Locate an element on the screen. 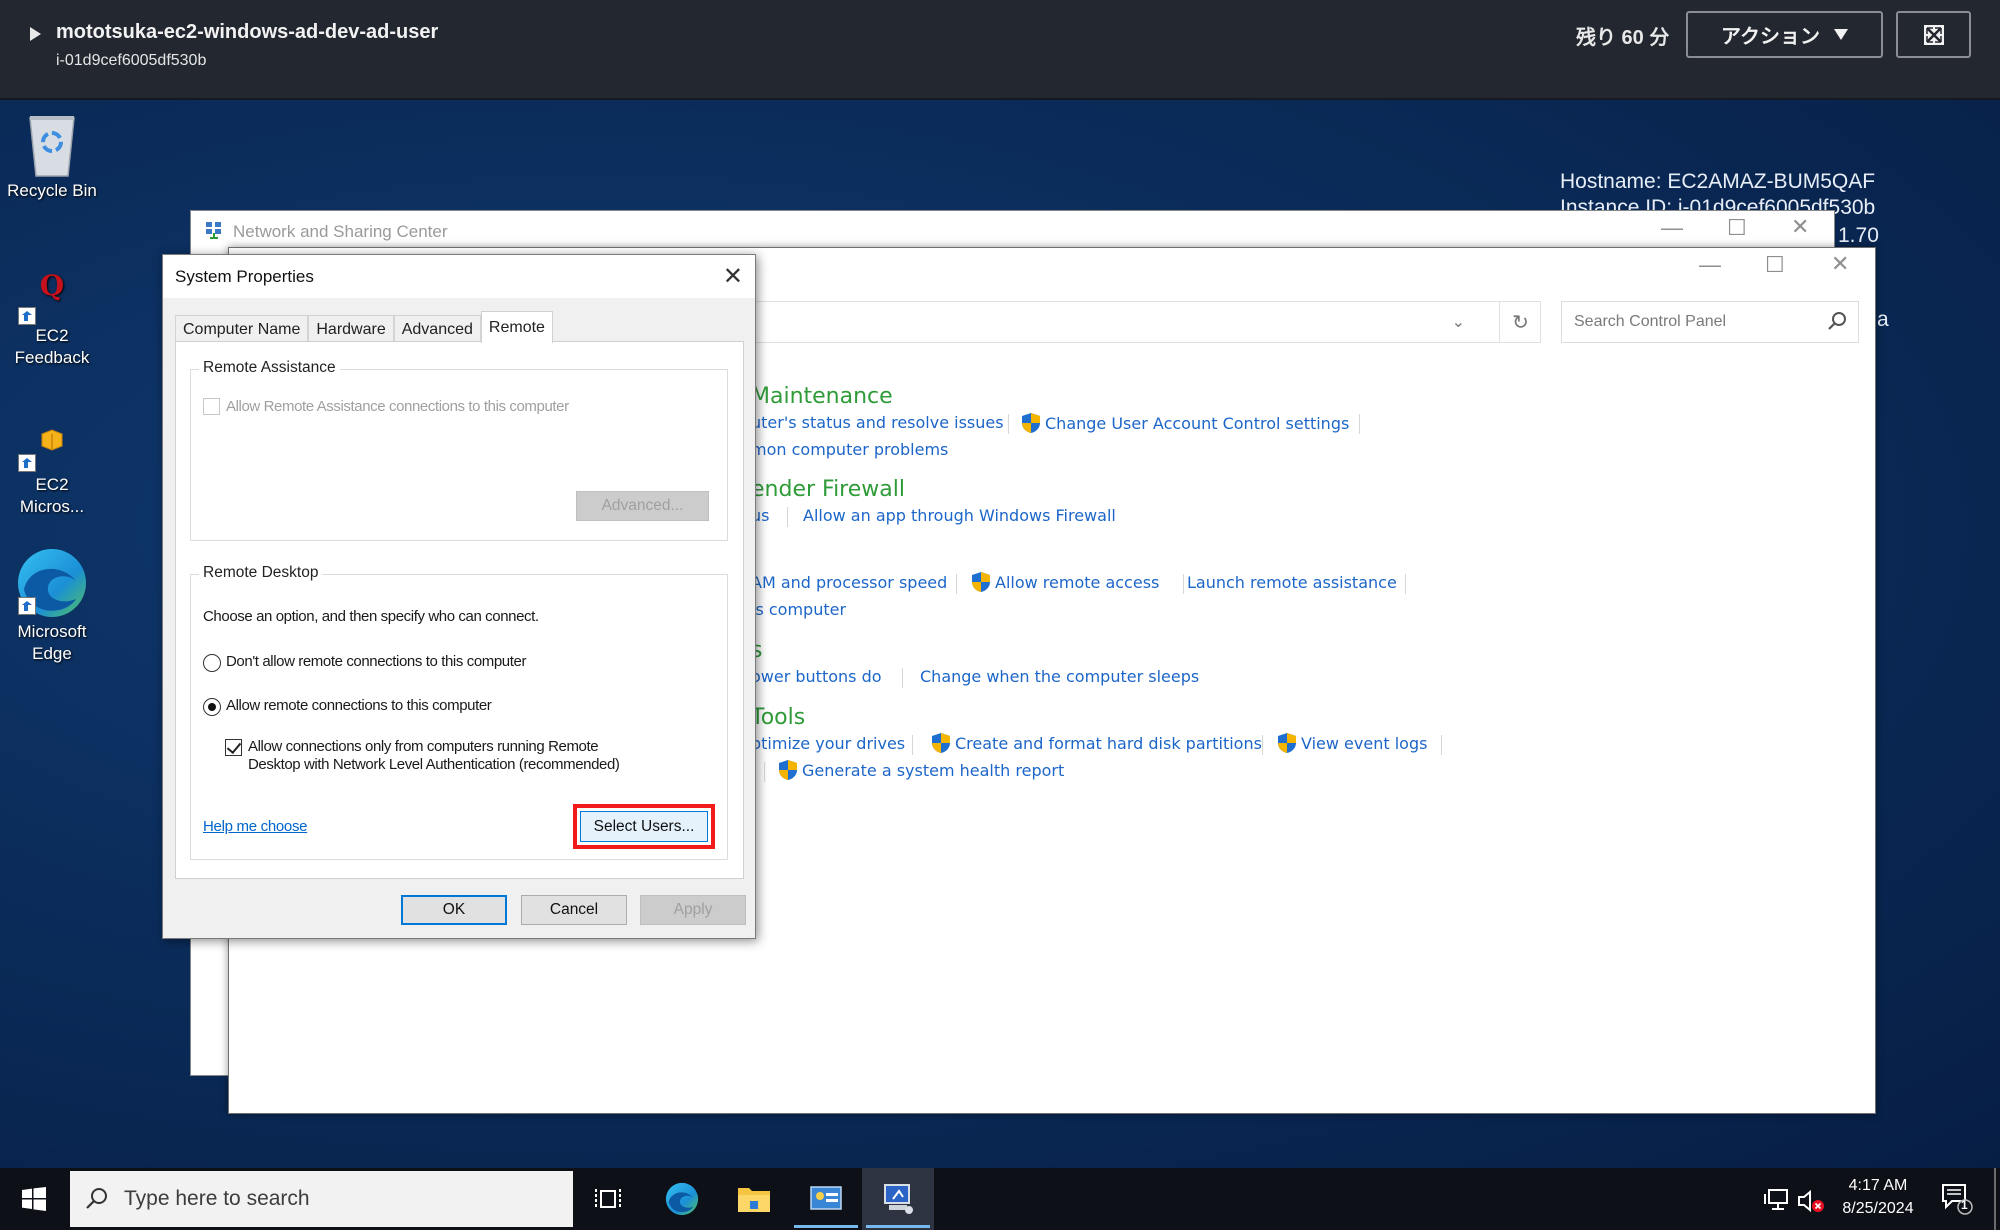 This screenshot has width=2000, height=1230. taskbar-task-view is located at coordinates (608, 1199).